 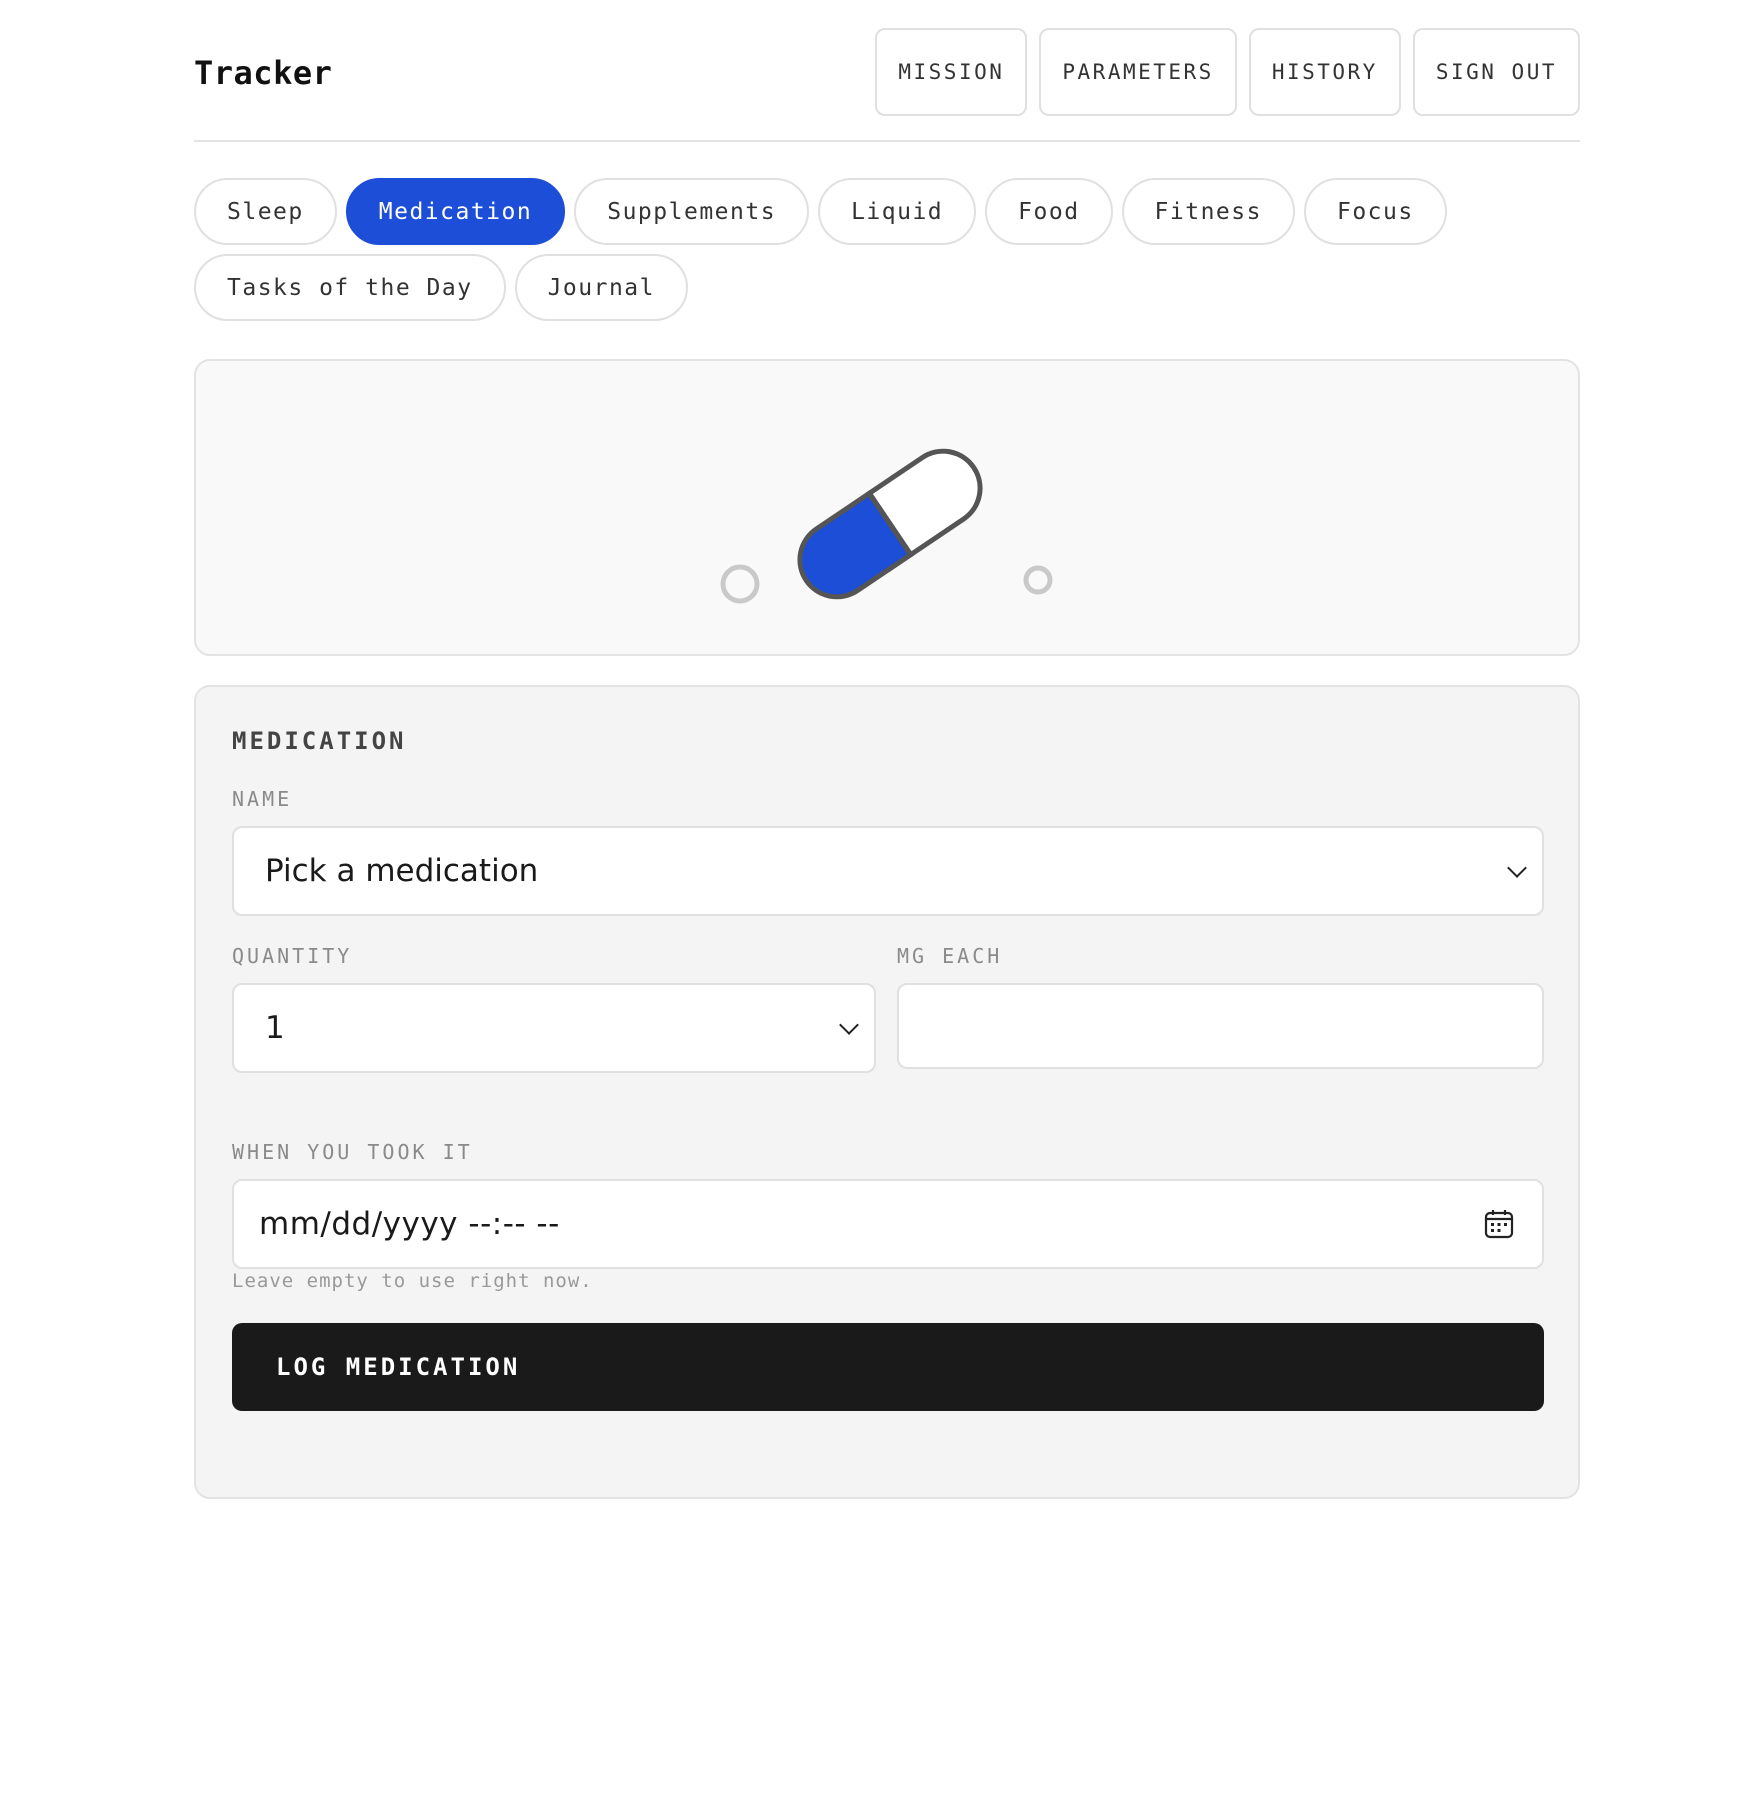 I want to click on mg-each-label: MG EACH, so click(x=950, y=956).